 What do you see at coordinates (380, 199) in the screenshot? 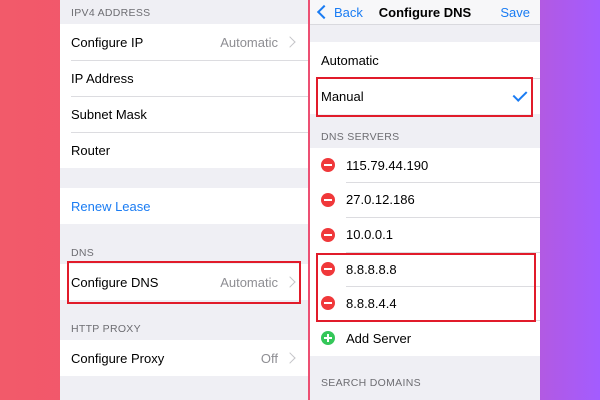
I see `dns-server-address: 27.0.12.186` at bounding box center [380, 199].